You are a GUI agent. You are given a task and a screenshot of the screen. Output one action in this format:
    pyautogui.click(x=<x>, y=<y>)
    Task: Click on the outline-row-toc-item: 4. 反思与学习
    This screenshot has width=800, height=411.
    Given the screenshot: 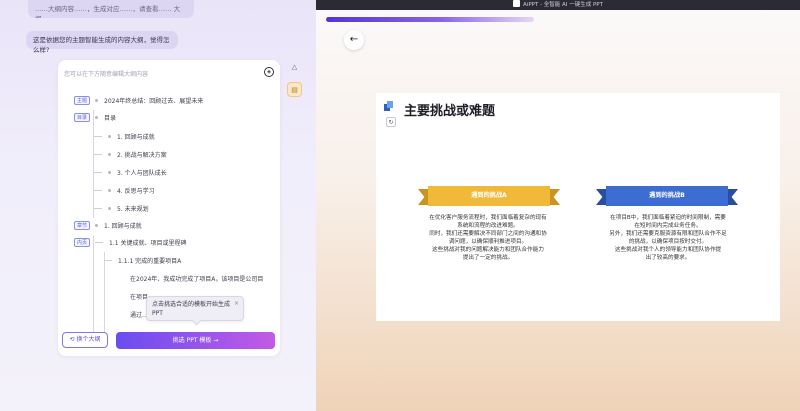 What is the action you would take?
    pyautogui.click(x=124, y=190)
    